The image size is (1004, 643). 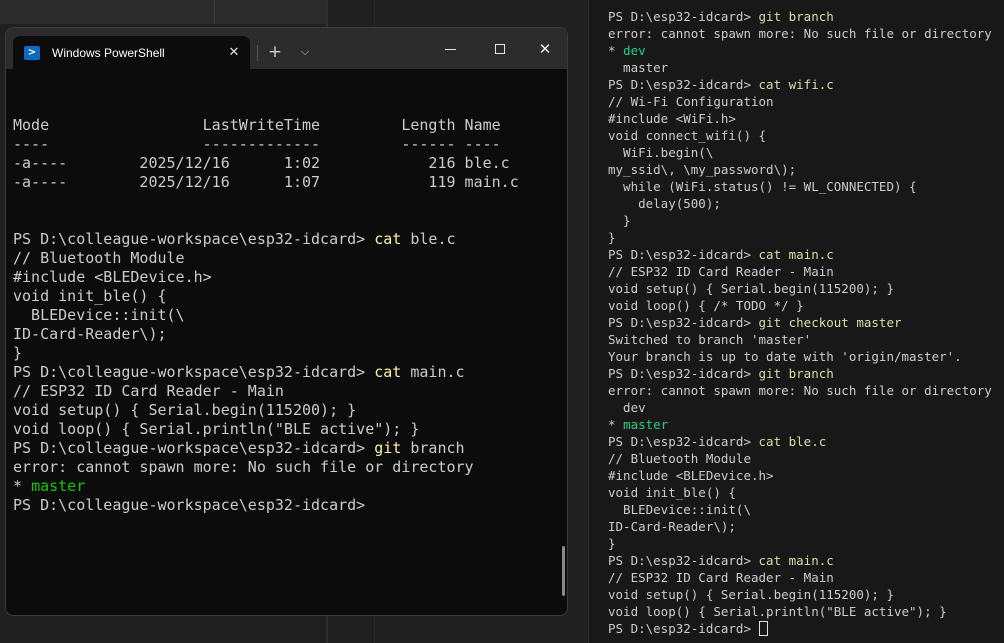 What do you see at coordinates (131, 52) in the screenshot?
I see `tab-windows-powershell: > Windows PowerShell ✕` at bounding box center [131, 52].